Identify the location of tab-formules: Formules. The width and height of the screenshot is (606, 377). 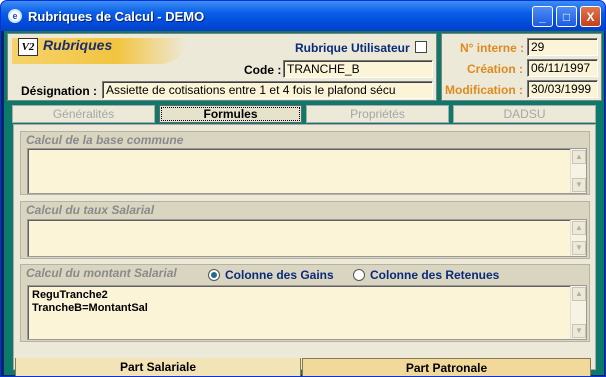
(230, 114).